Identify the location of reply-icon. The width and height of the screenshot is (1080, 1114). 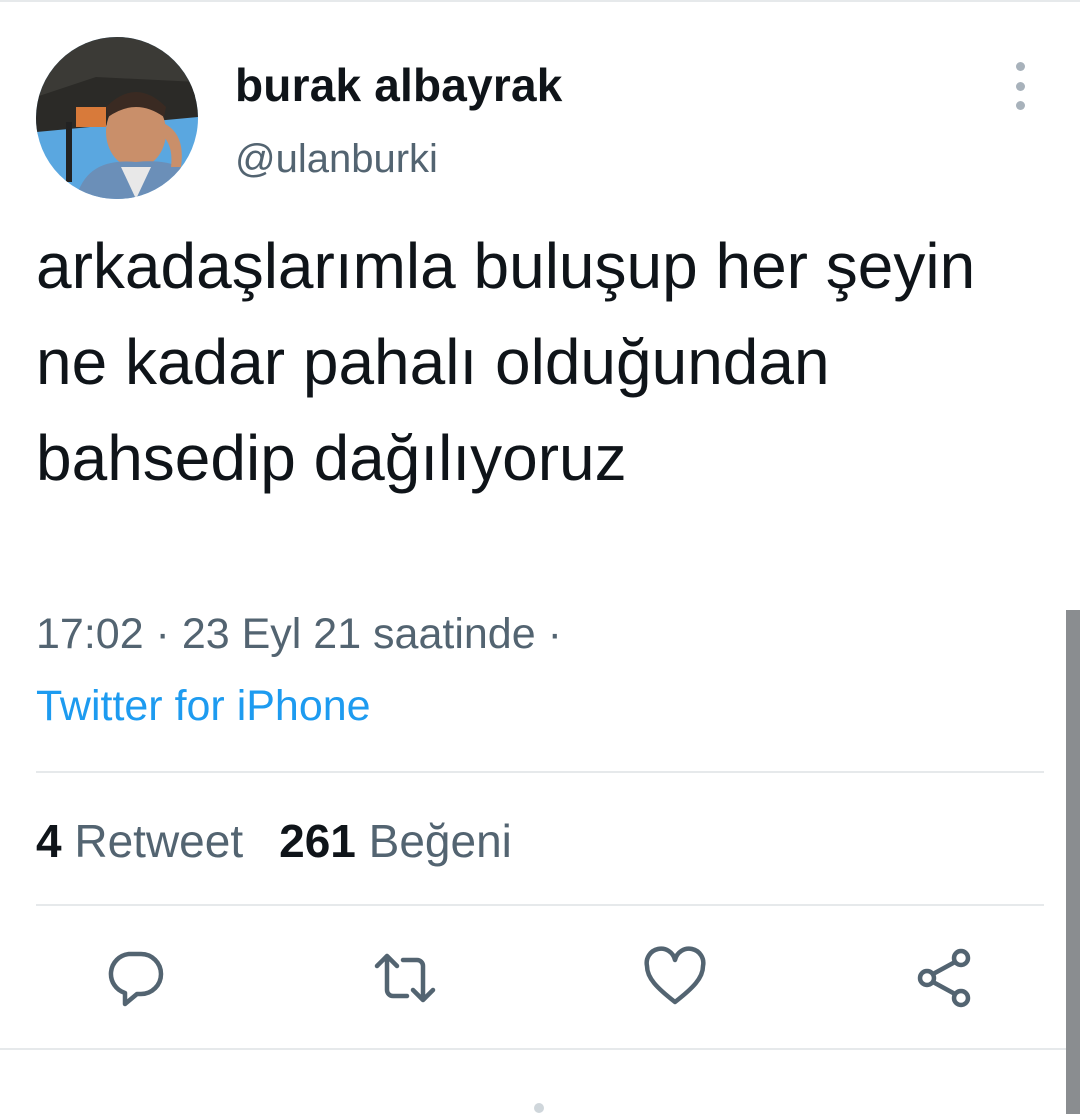
(136, 979).